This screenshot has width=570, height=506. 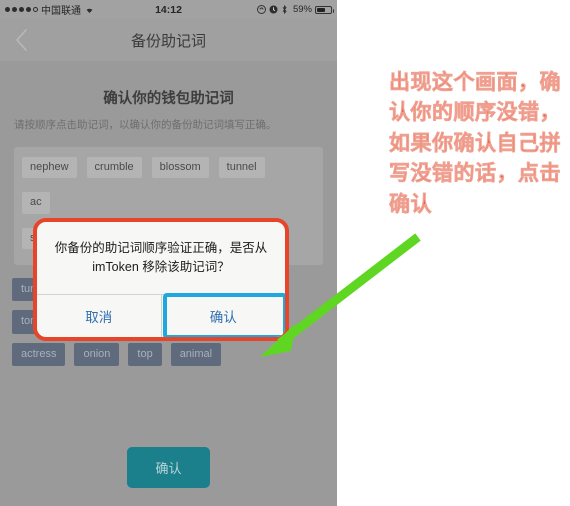 I want to click on selected-word-chip: crumble, so click(x=114, y=168).